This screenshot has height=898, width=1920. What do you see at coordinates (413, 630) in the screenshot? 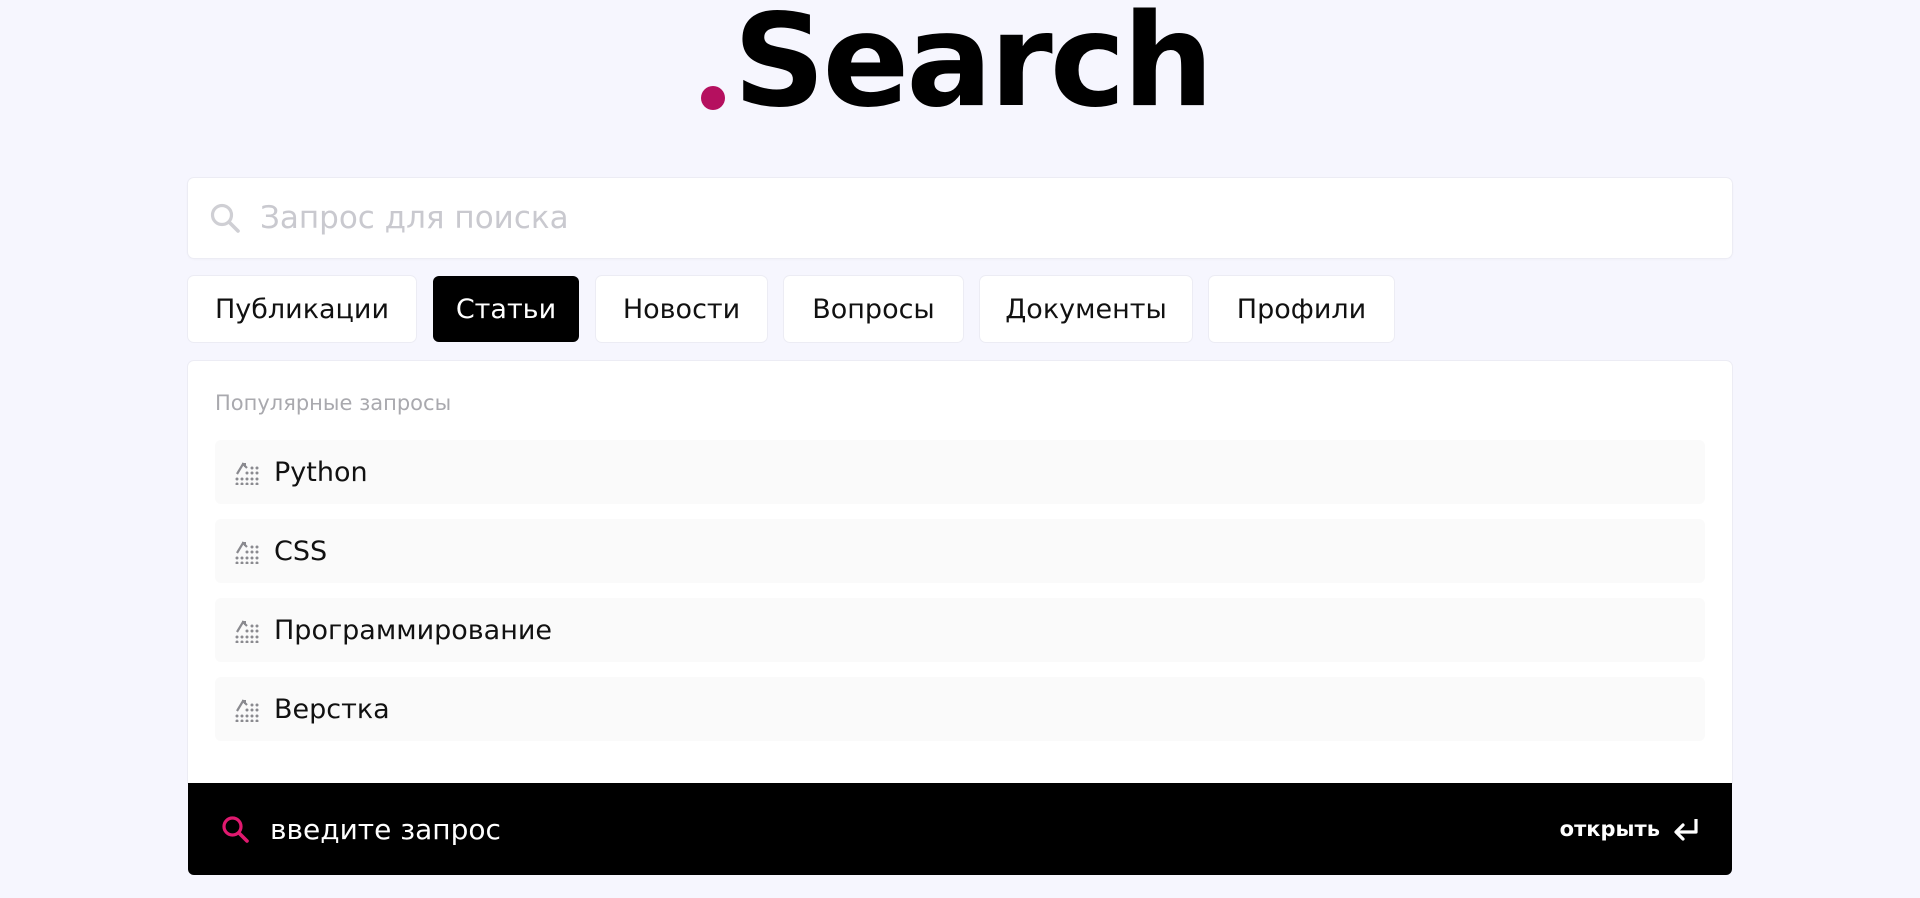
I see `list-item-label: Программирование` at bounding box center [413, 630].